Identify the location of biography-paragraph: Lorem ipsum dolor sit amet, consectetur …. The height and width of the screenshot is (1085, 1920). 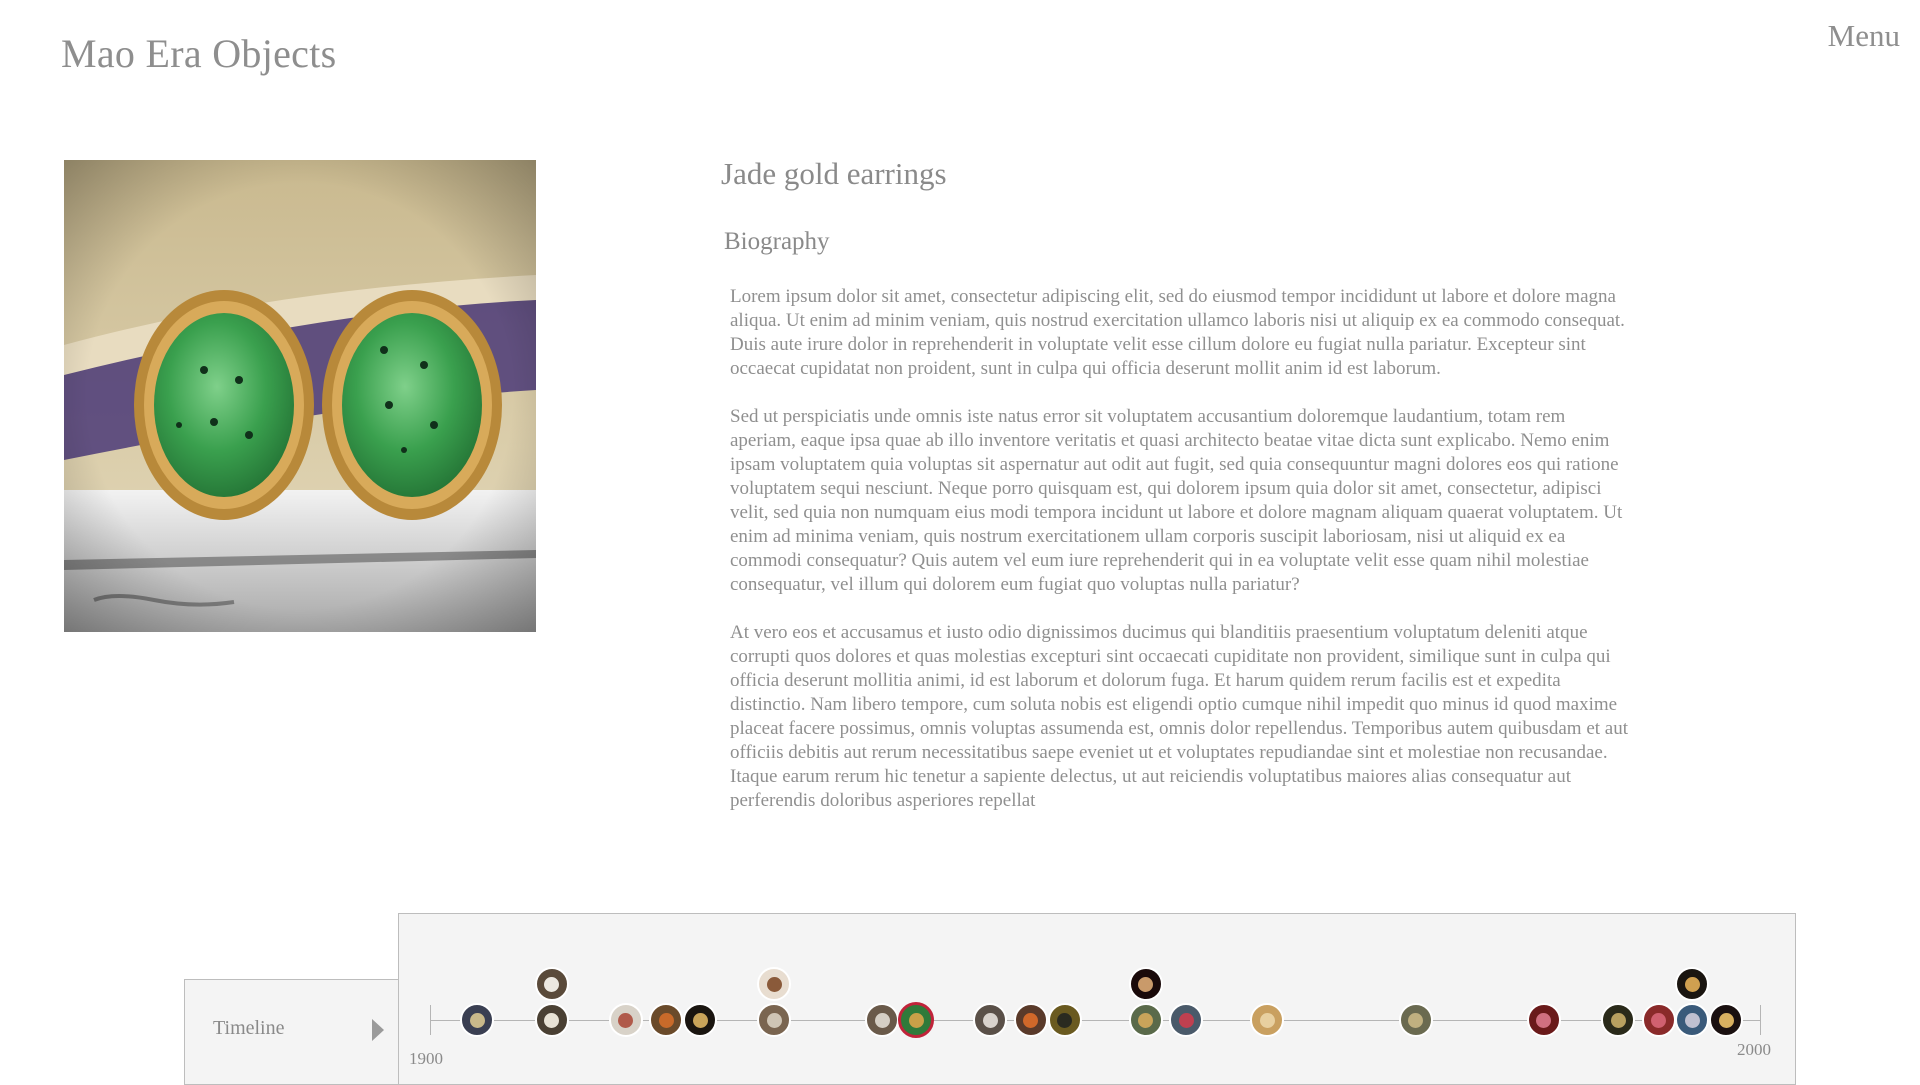
(1177, 332).